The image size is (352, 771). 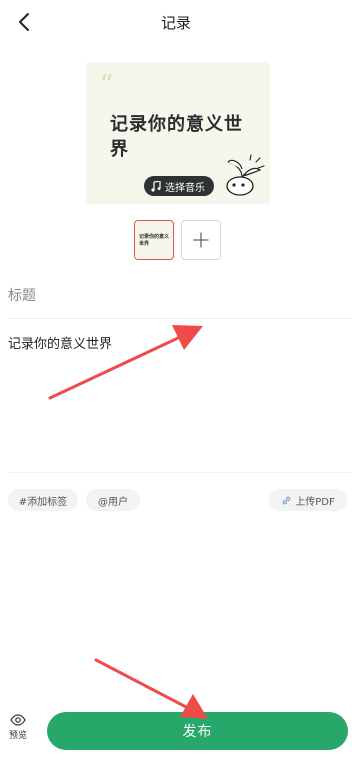 What do you see at coordinates (185, 188) in the screenshot?
I see `select-music-label: 选择音乐` at bounding box center [185, 188].